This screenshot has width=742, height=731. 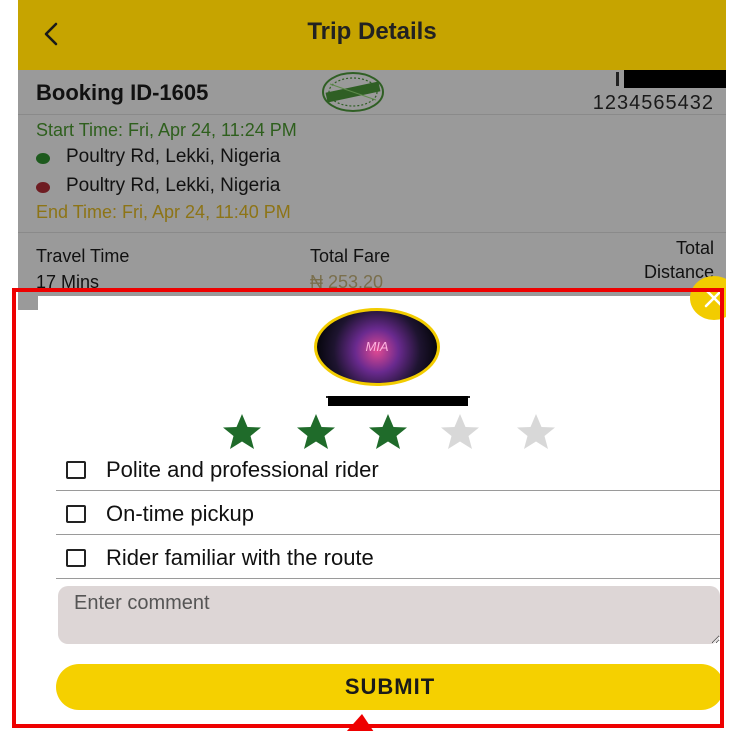 I want to click on redaction-mark, so click(x=617, y=79).